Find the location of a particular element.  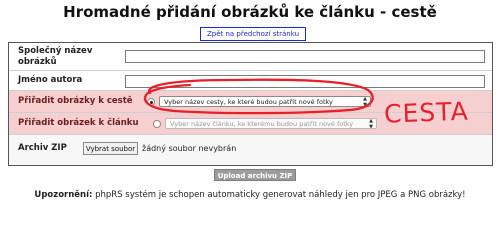

upload-zip-button: Upload archivu ZIP is located at coordinates (255, 175).